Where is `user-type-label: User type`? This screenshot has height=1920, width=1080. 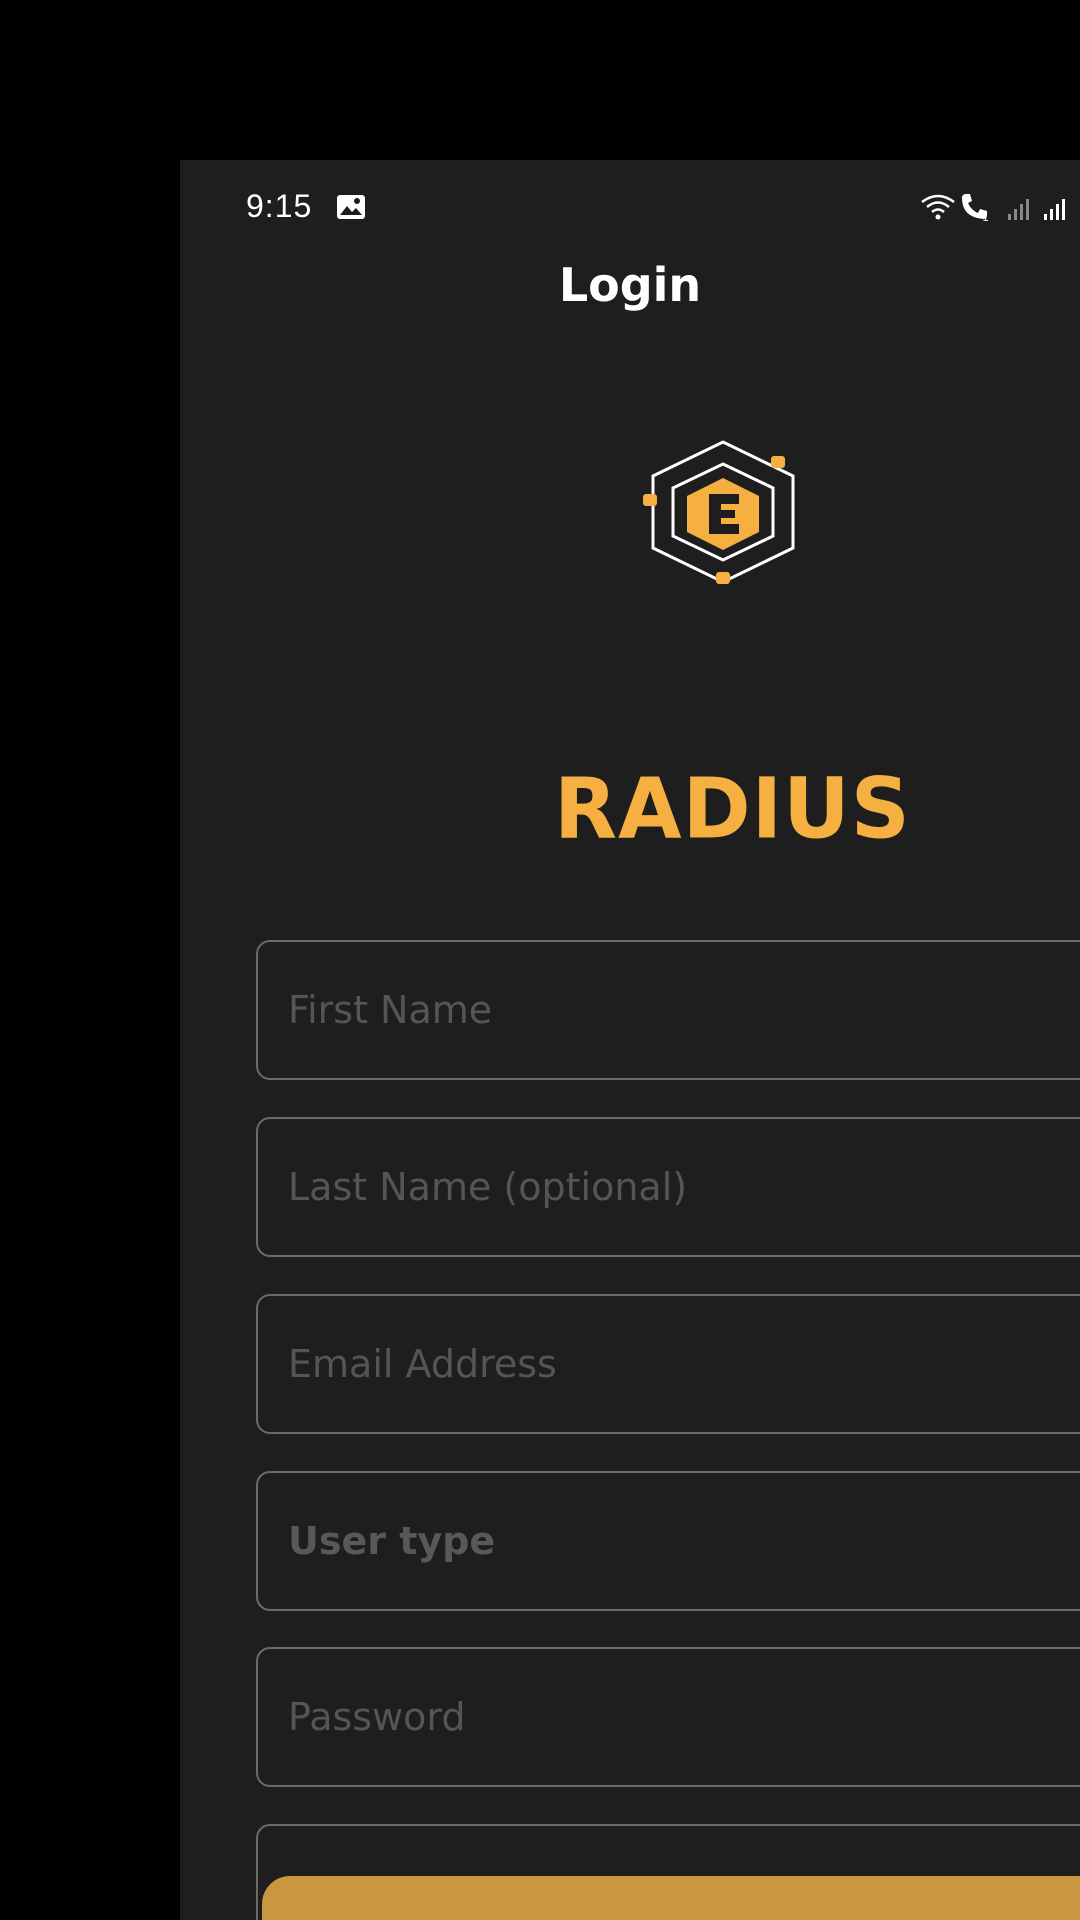
user-type-label: User type is located at coordinates (392, 1541).